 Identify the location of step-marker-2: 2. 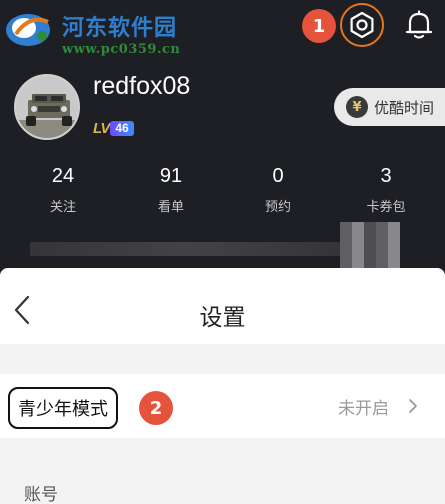
(156, 408).